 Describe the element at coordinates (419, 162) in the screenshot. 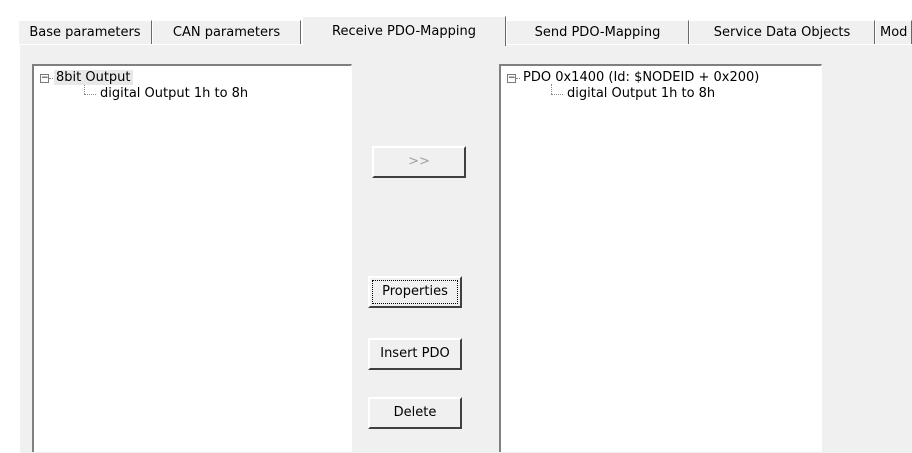

I see `add-mapping-button: >>` at that location.